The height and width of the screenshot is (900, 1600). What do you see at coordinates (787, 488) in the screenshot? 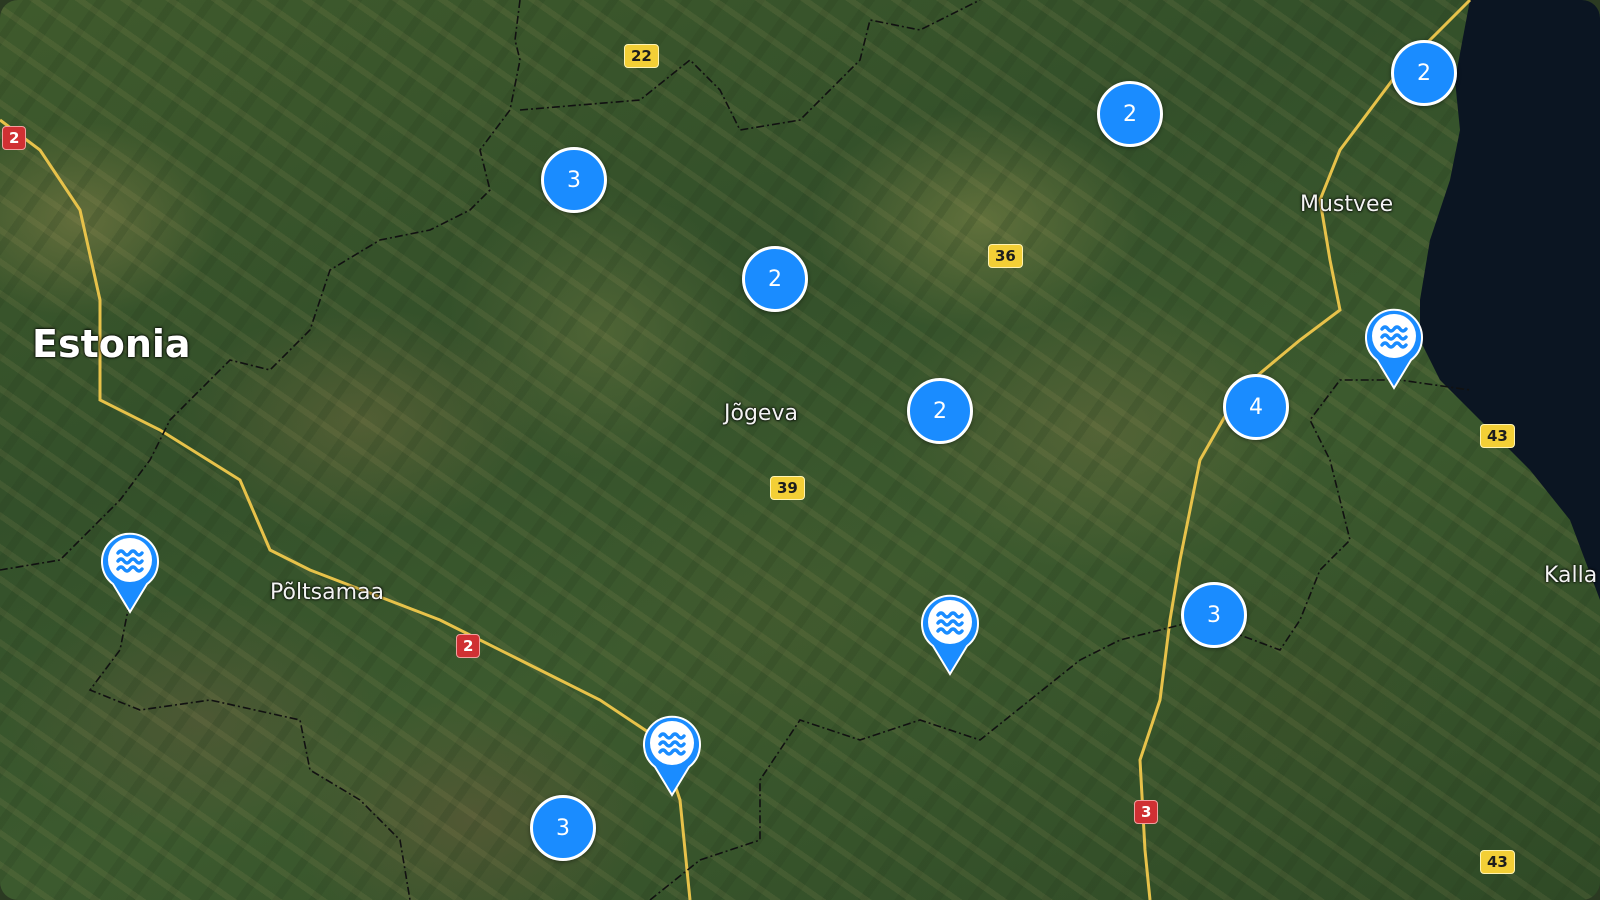
I see `road-shield-39: 39` at bounding box center [787, 488].